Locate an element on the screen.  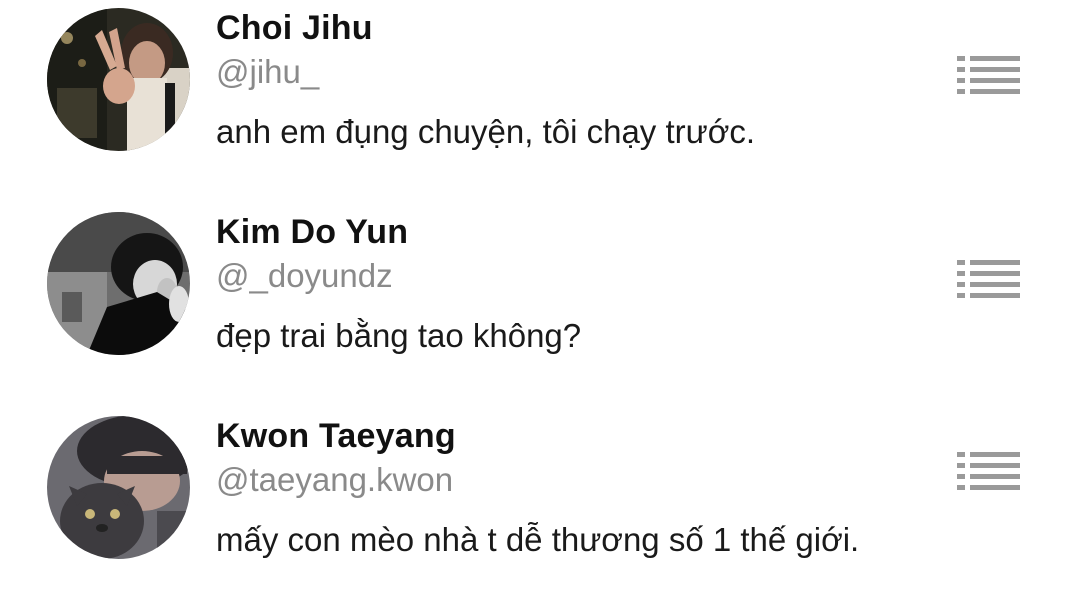
user-handle: @jihu_ is located at coordinates (267, 72).